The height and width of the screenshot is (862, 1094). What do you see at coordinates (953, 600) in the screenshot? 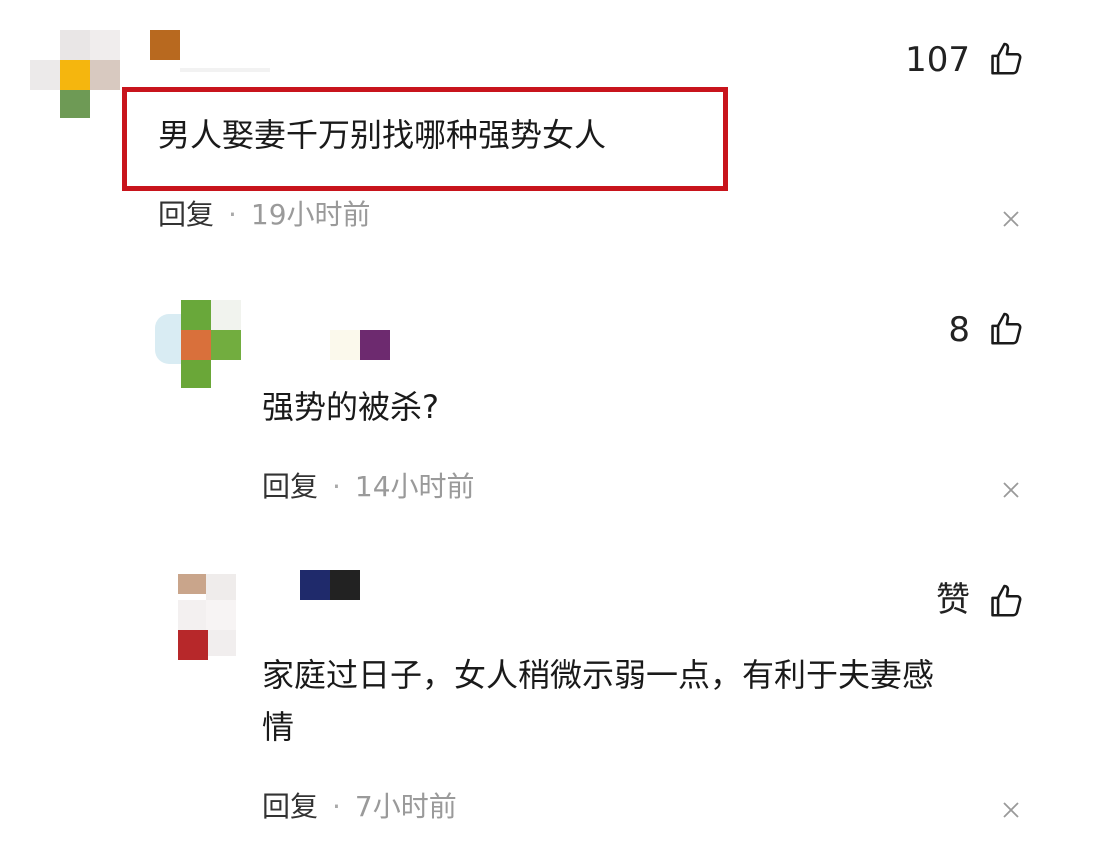
I see `like-count: 赞` at bounding box center [953, 600].